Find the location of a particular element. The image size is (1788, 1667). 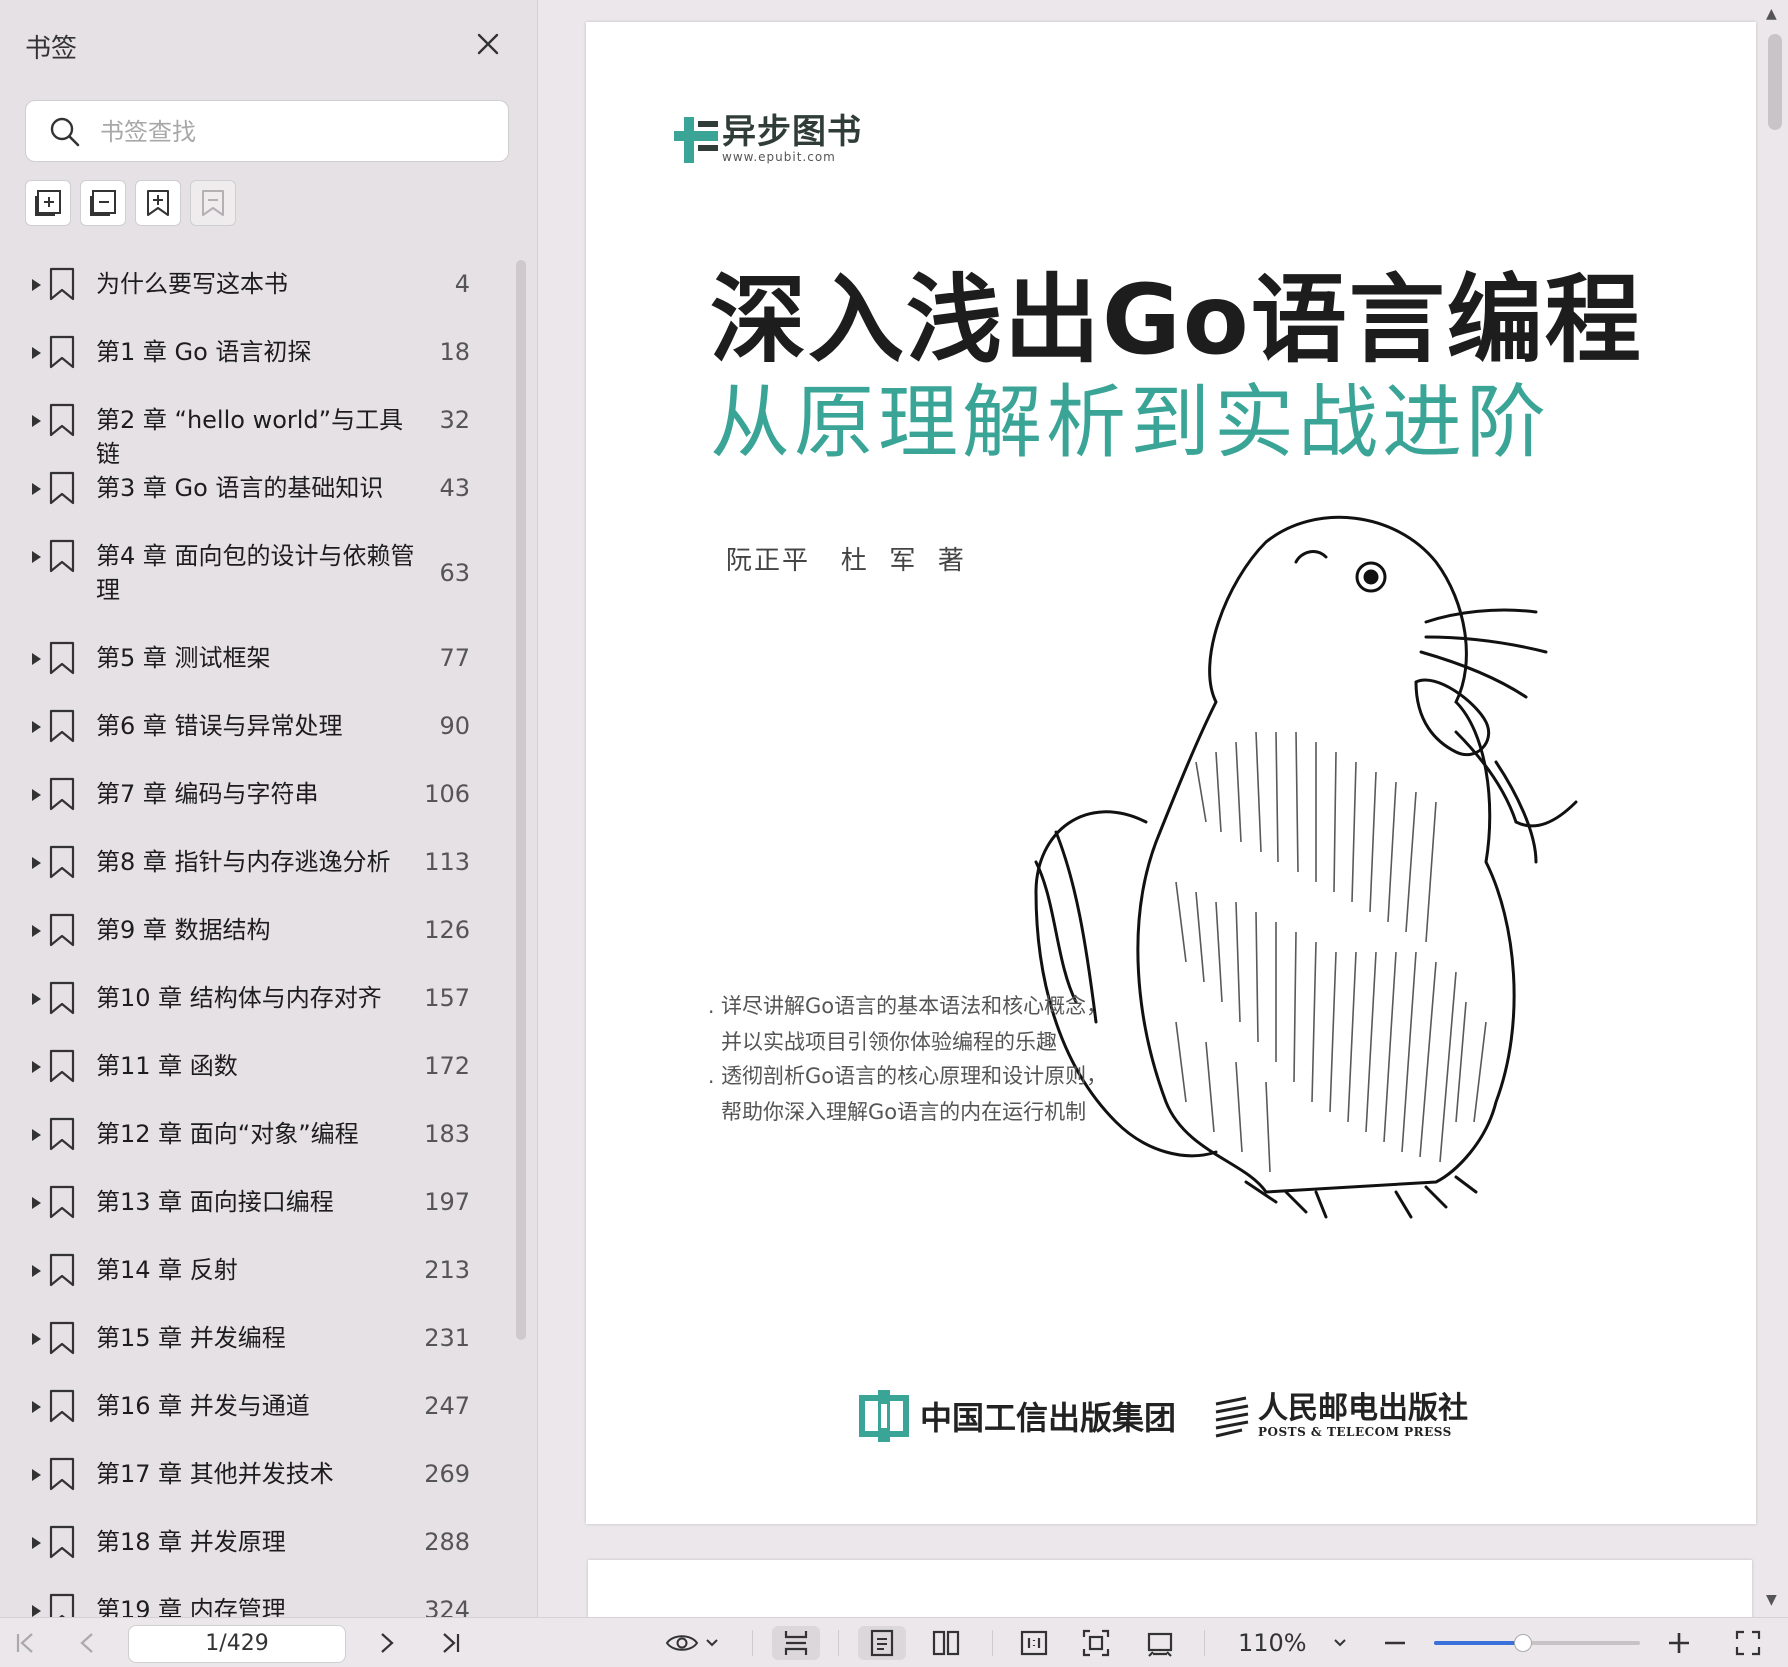

bookmark-search-box is located at coordinates (267, 131).